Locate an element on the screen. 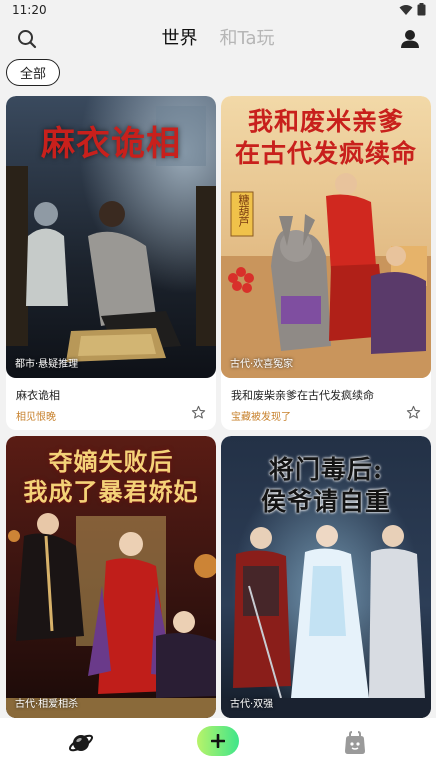  filter-chip-all: 全部 is located at coordinates (33, 72).